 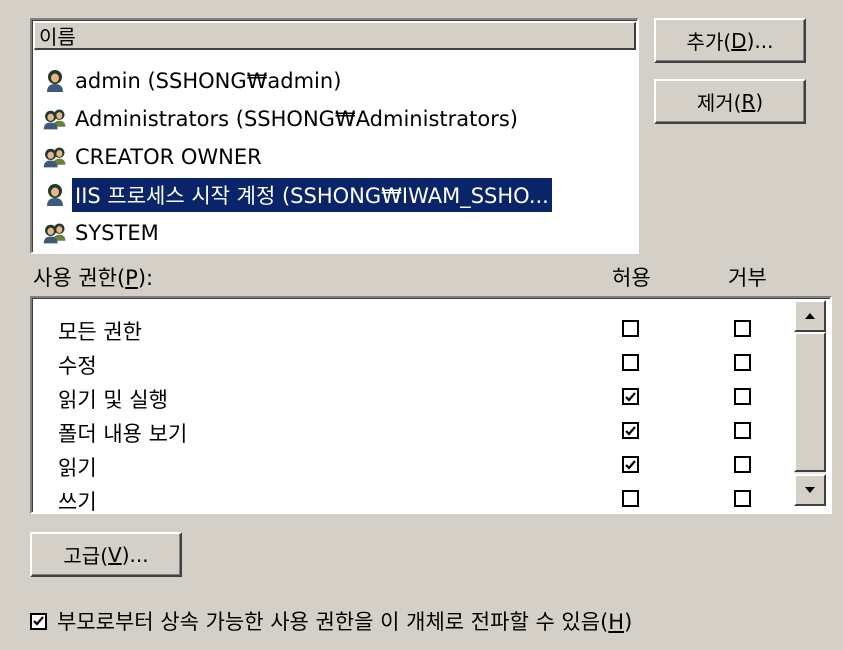 I want to click on scroll-down-button, so click(x=810, y=490).